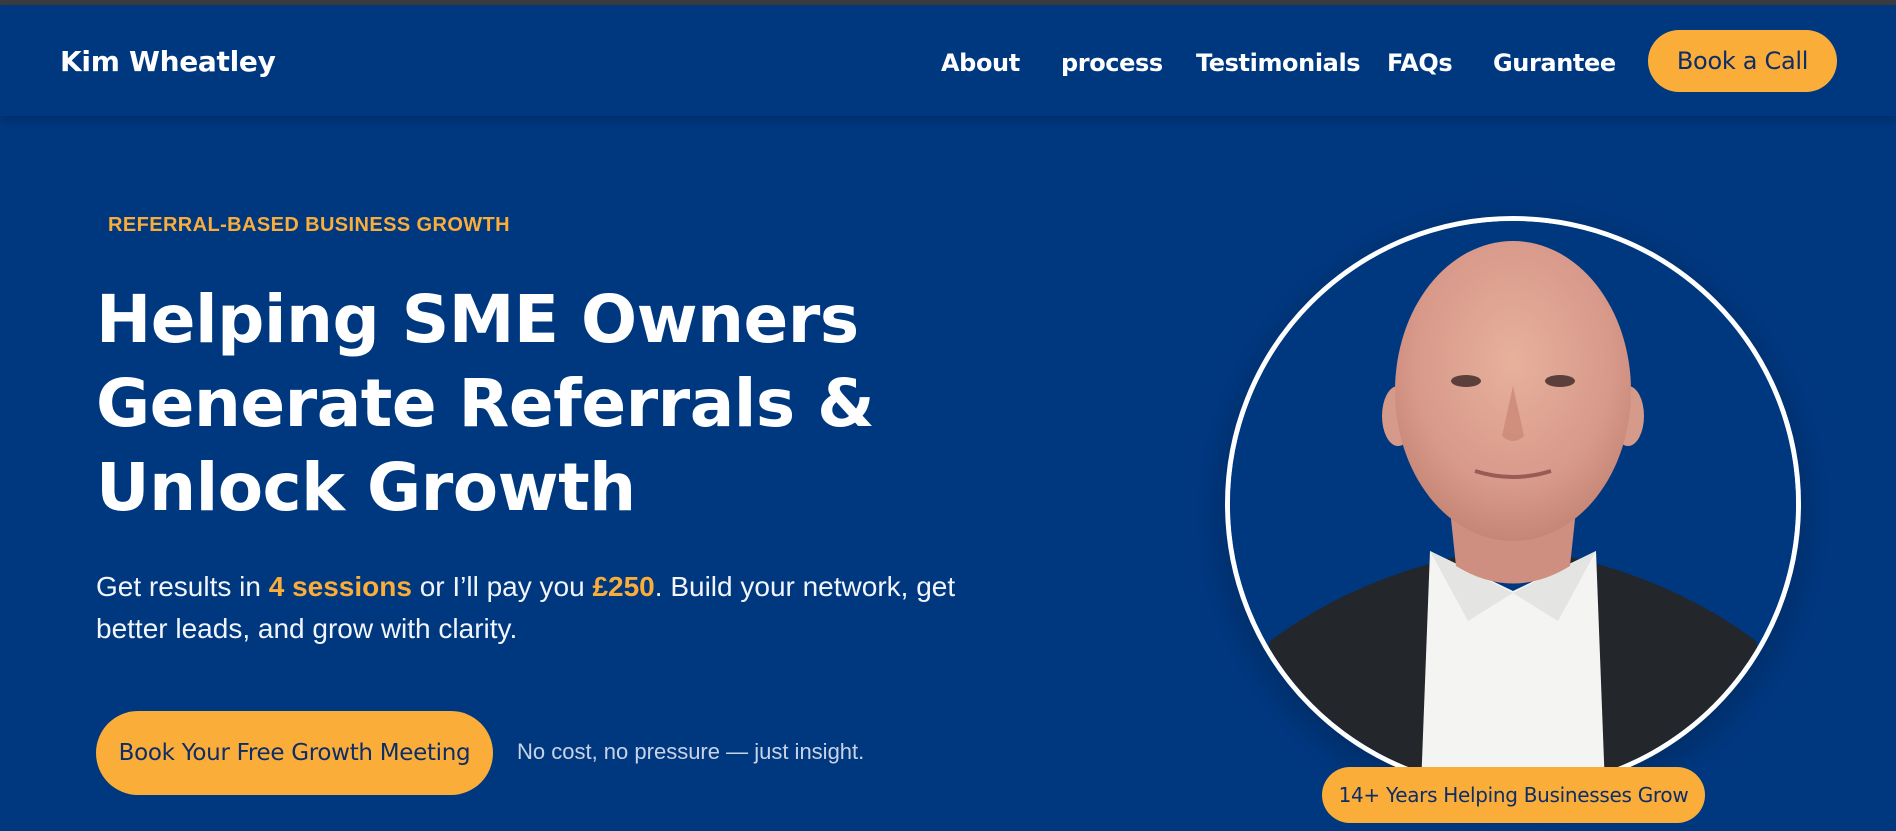 This screenshot has width=1896, height=831. I want to click on book-free-growth-meeting-button: Book Your Free Growth Meeting, so click(294, 753).